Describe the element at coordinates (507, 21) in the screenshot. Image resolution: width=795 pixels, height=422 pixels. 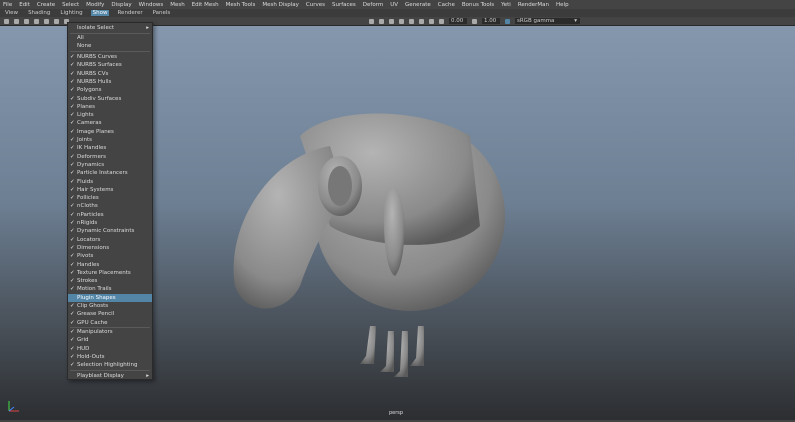
I see `color-management-icon` at that location.